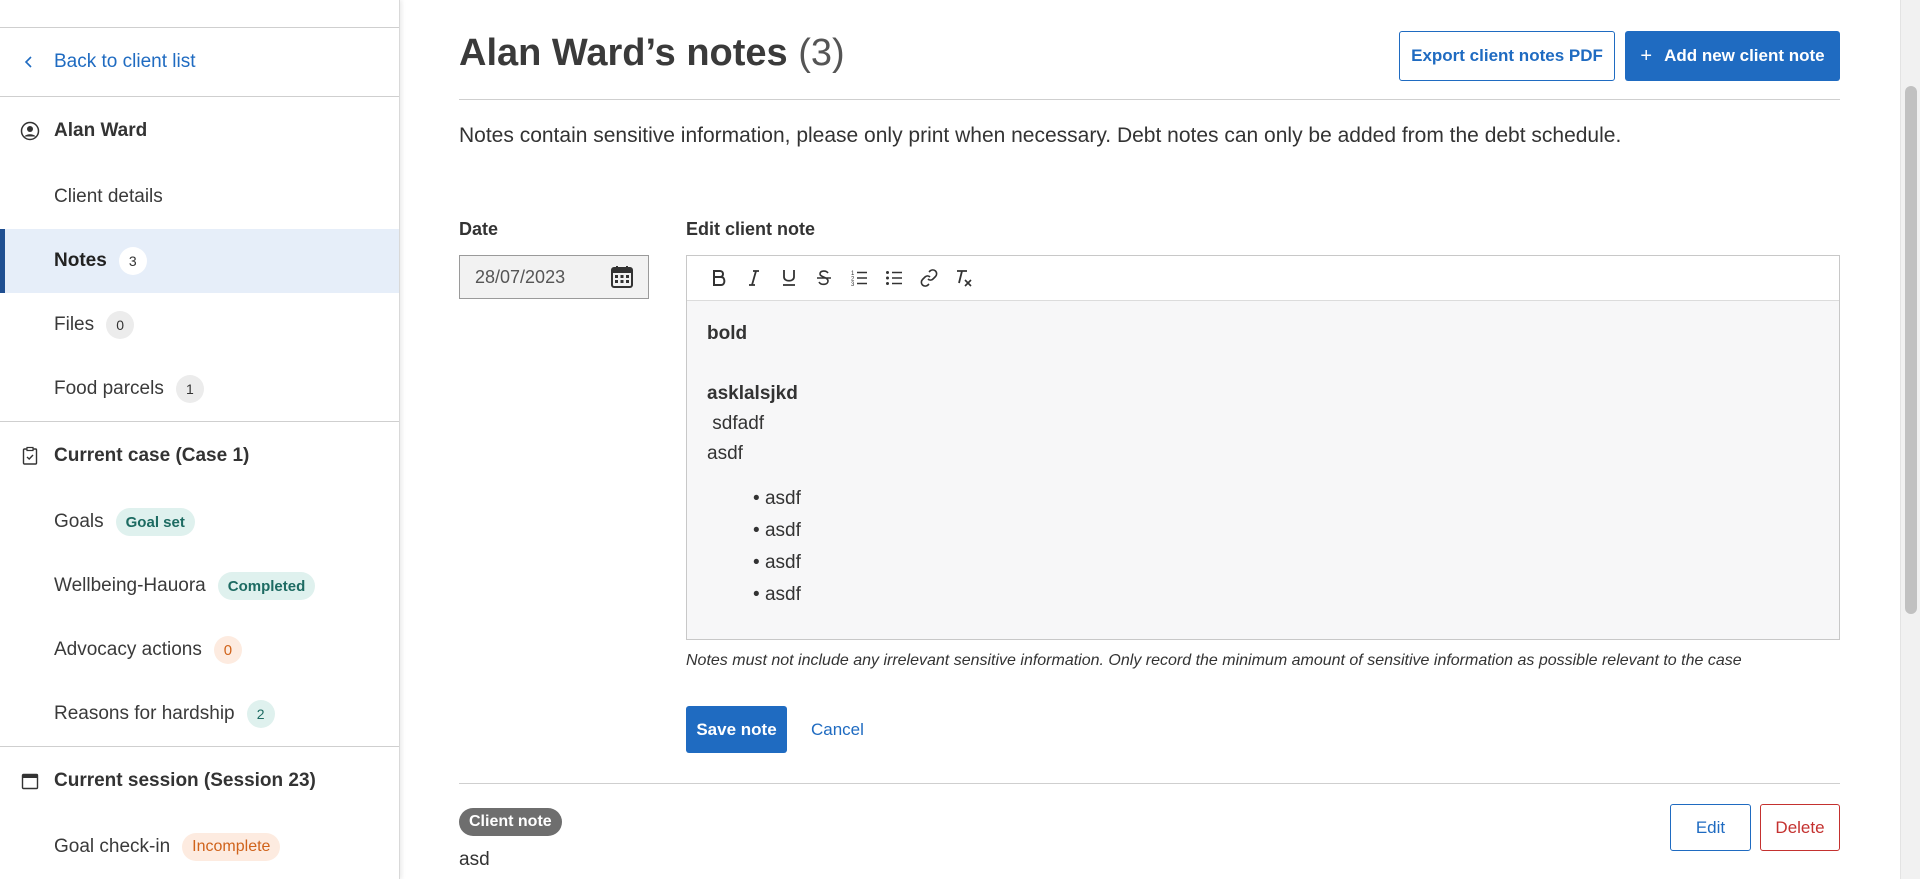 The width and height of the screenshot is (1920, 879). What do you see at coordinates (893, 278) in the screenshot?
I see `bullet-list-icon` at bounding box center [893, 278].